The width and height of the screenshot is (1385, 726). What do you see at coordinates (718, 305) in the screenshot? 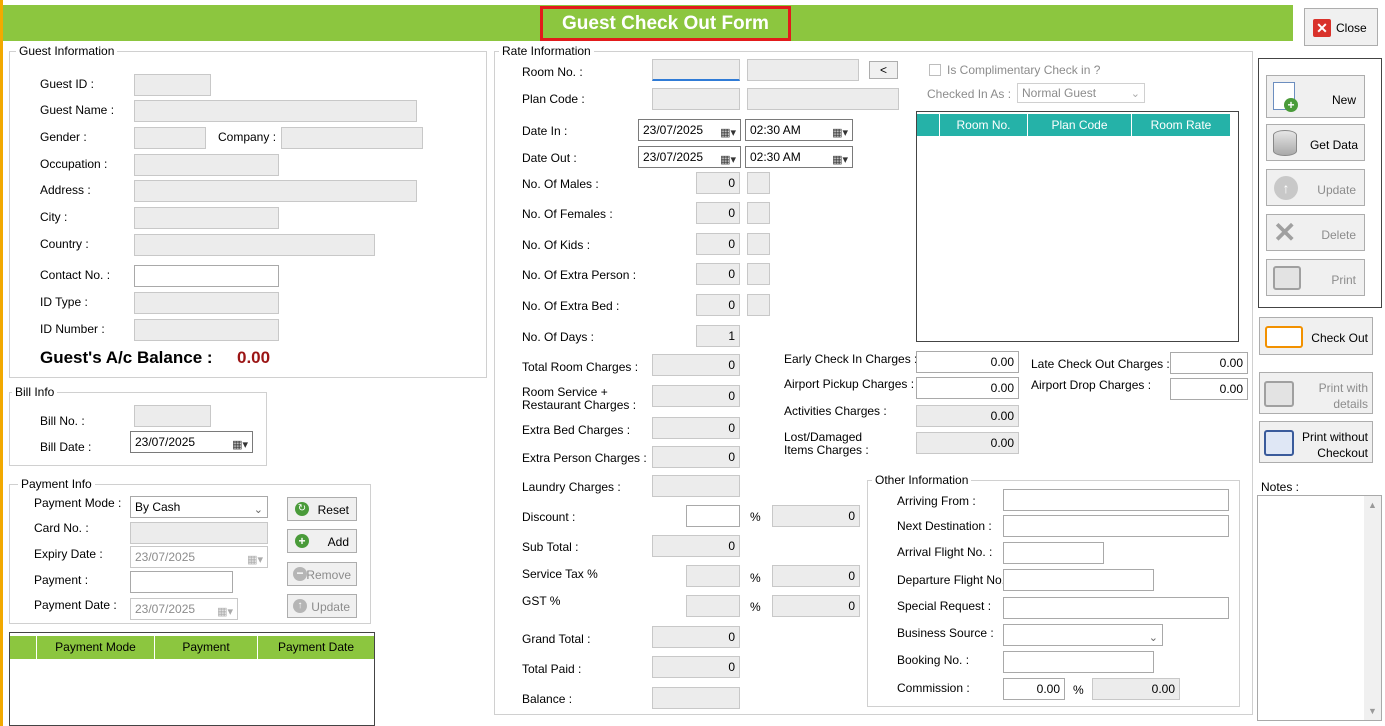
I see `extra-bed-field: 0` at bounding box center [718, 305].